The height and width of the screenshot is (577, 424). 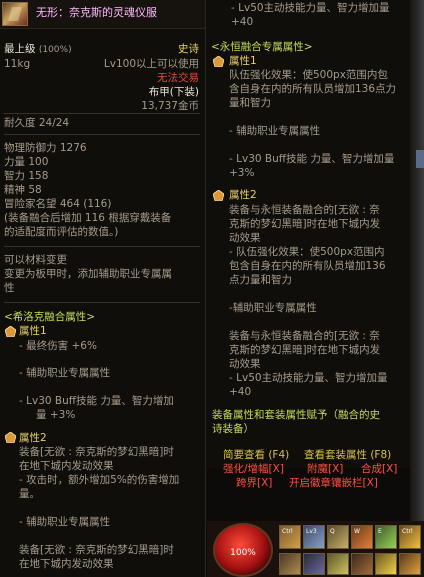 I want to click on stat-line: 力量 100, so click(x=26, y=162).